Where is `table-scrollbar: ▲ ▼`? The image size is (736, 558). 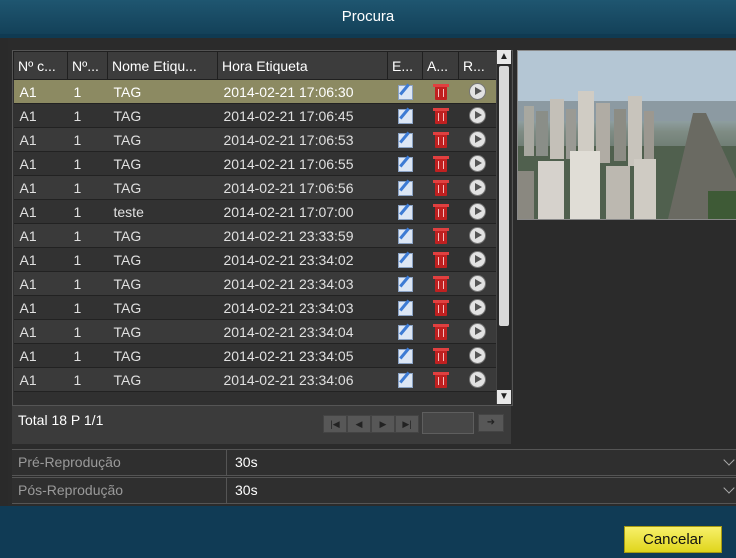 table-scrollbar: ▲ ▼ is located at coordinates (503, 227).